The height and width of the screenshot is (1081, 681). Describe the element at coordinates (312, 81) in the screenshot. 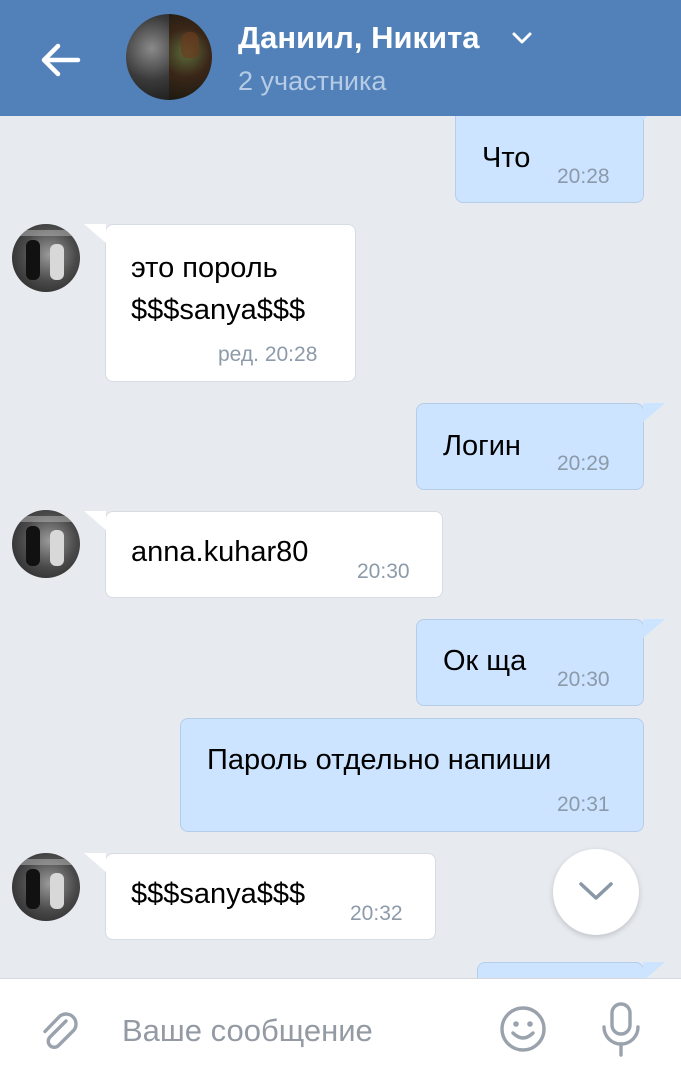

I see `chat-subtitle: 2 участника` at that location.